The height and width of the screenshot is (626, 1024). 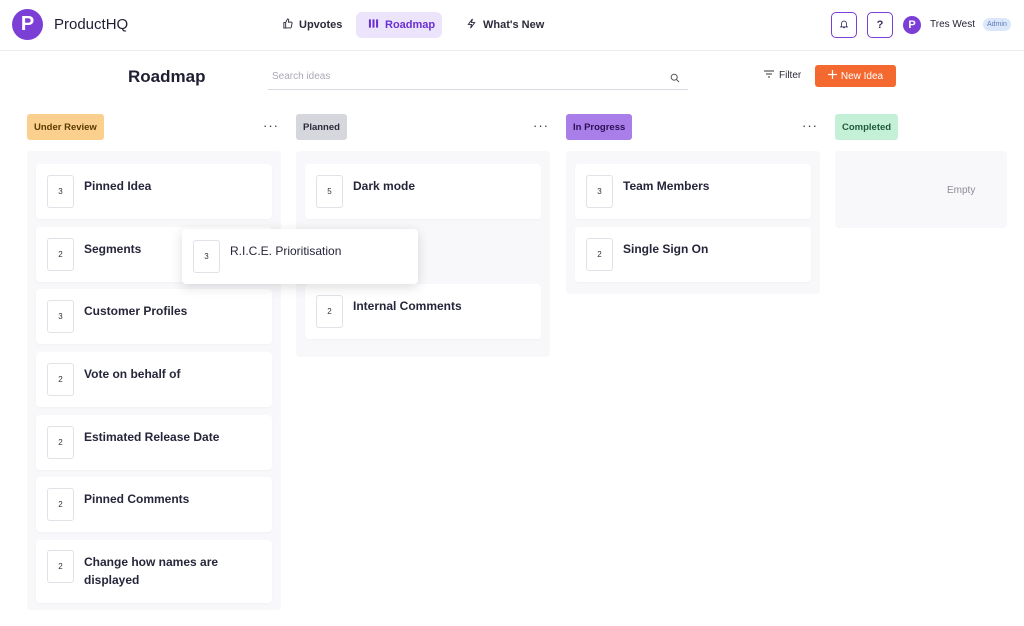 I want to click on idea-card: 2 Single Sign On, so click(x=693, y=254).